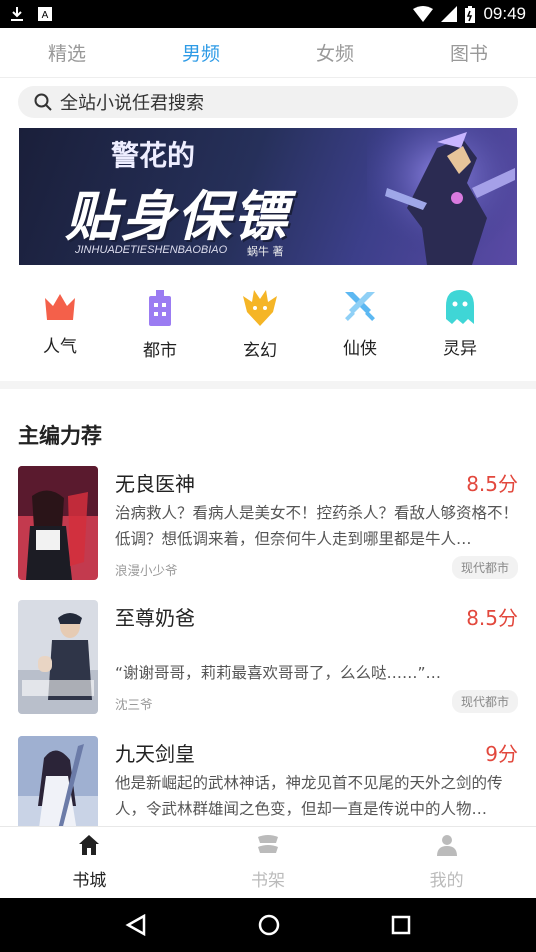 The width and height of the screenshot is (536, 952). What do you see at coordinates (155, 618) in the screenshot?
I see `book-title: 至尊奶爸` at bounding box center [155, 618].